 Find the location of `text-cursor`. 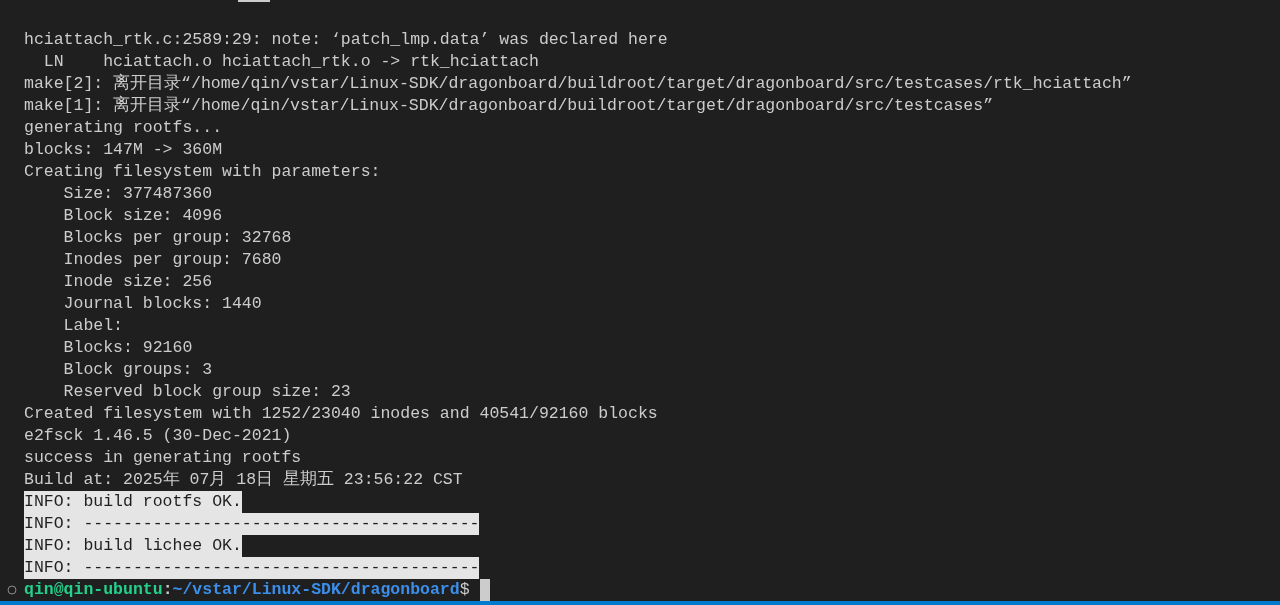

text-cursor is located at coordinates (484, 590).